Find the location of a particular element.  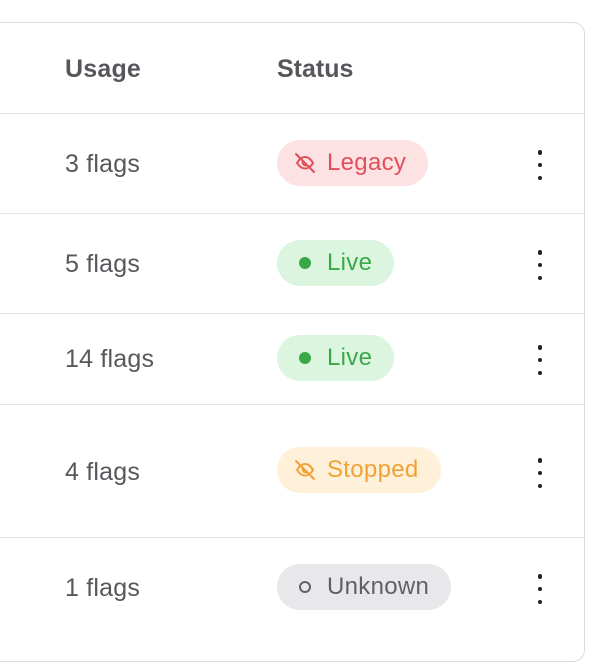

table-row: 5 flags Live is located at coordinates (292, 263).